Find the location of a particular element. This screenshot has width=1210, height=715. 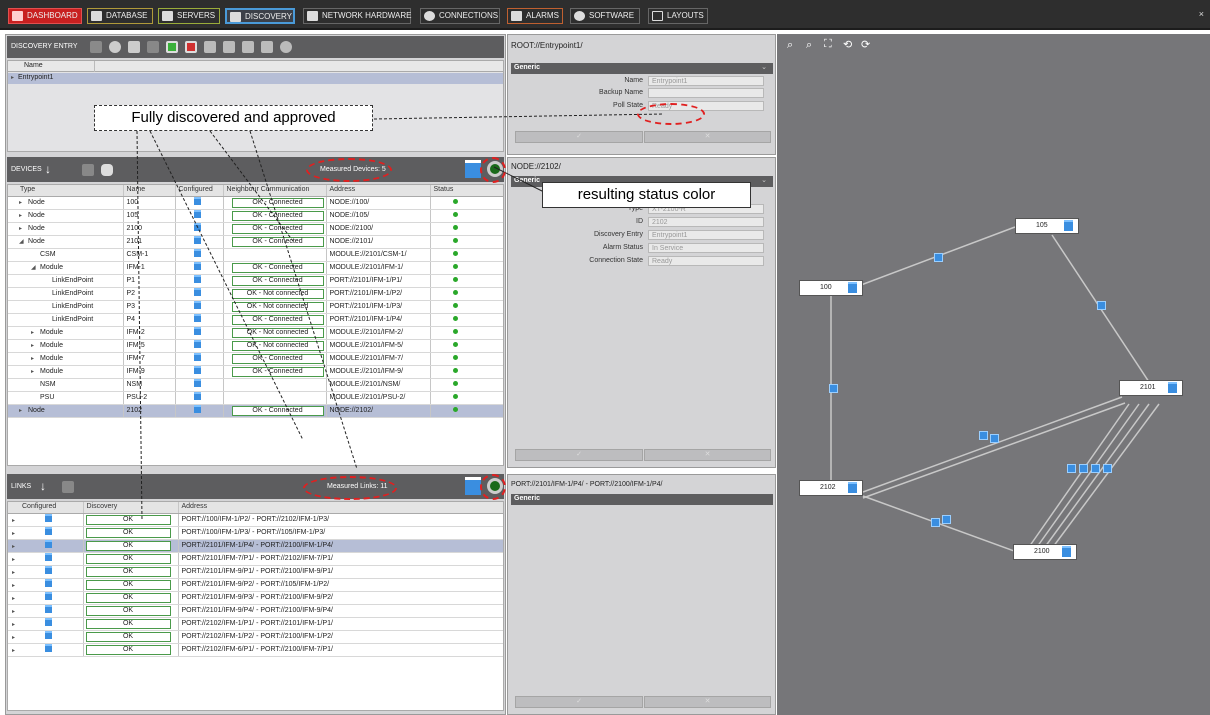

generic-section-header: Generic is located at coordinates (642, 499).